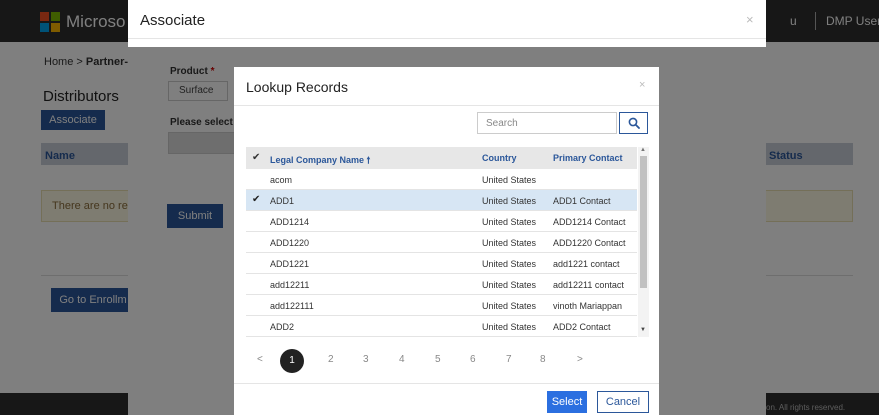  I want to click on cancel-button: Cancel, so click(623, 402).